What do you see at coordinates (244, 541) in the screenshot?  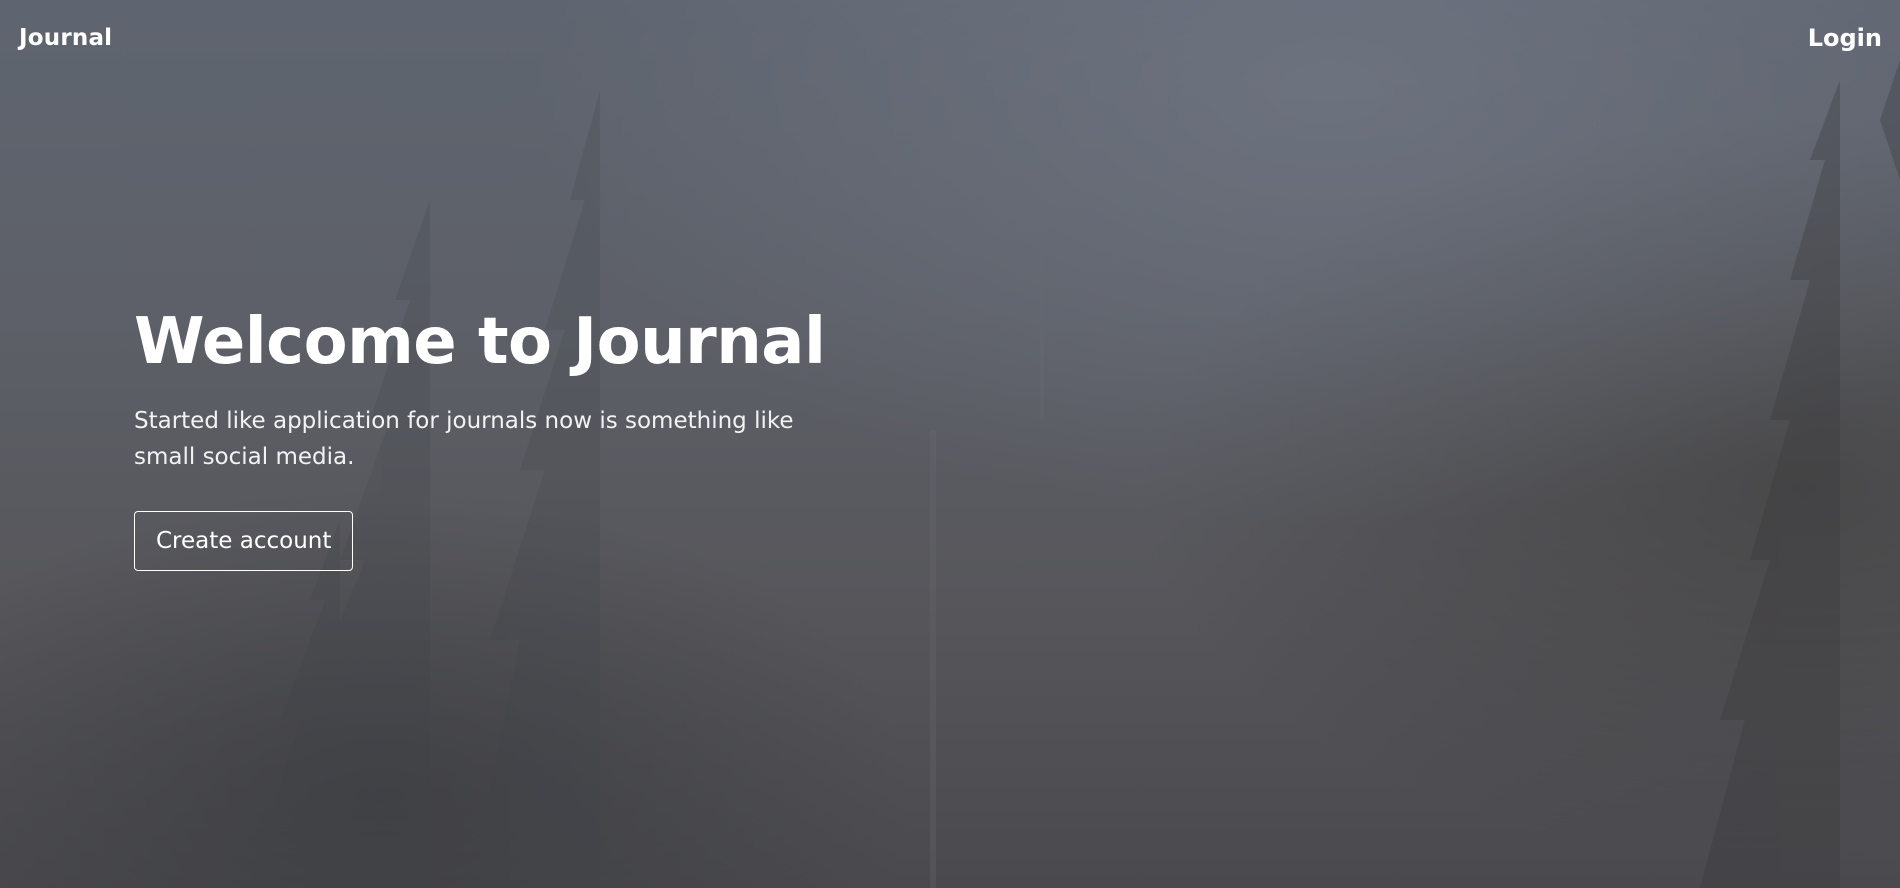 I see `create-account-button: Create account` at bounding box center [244, 541].